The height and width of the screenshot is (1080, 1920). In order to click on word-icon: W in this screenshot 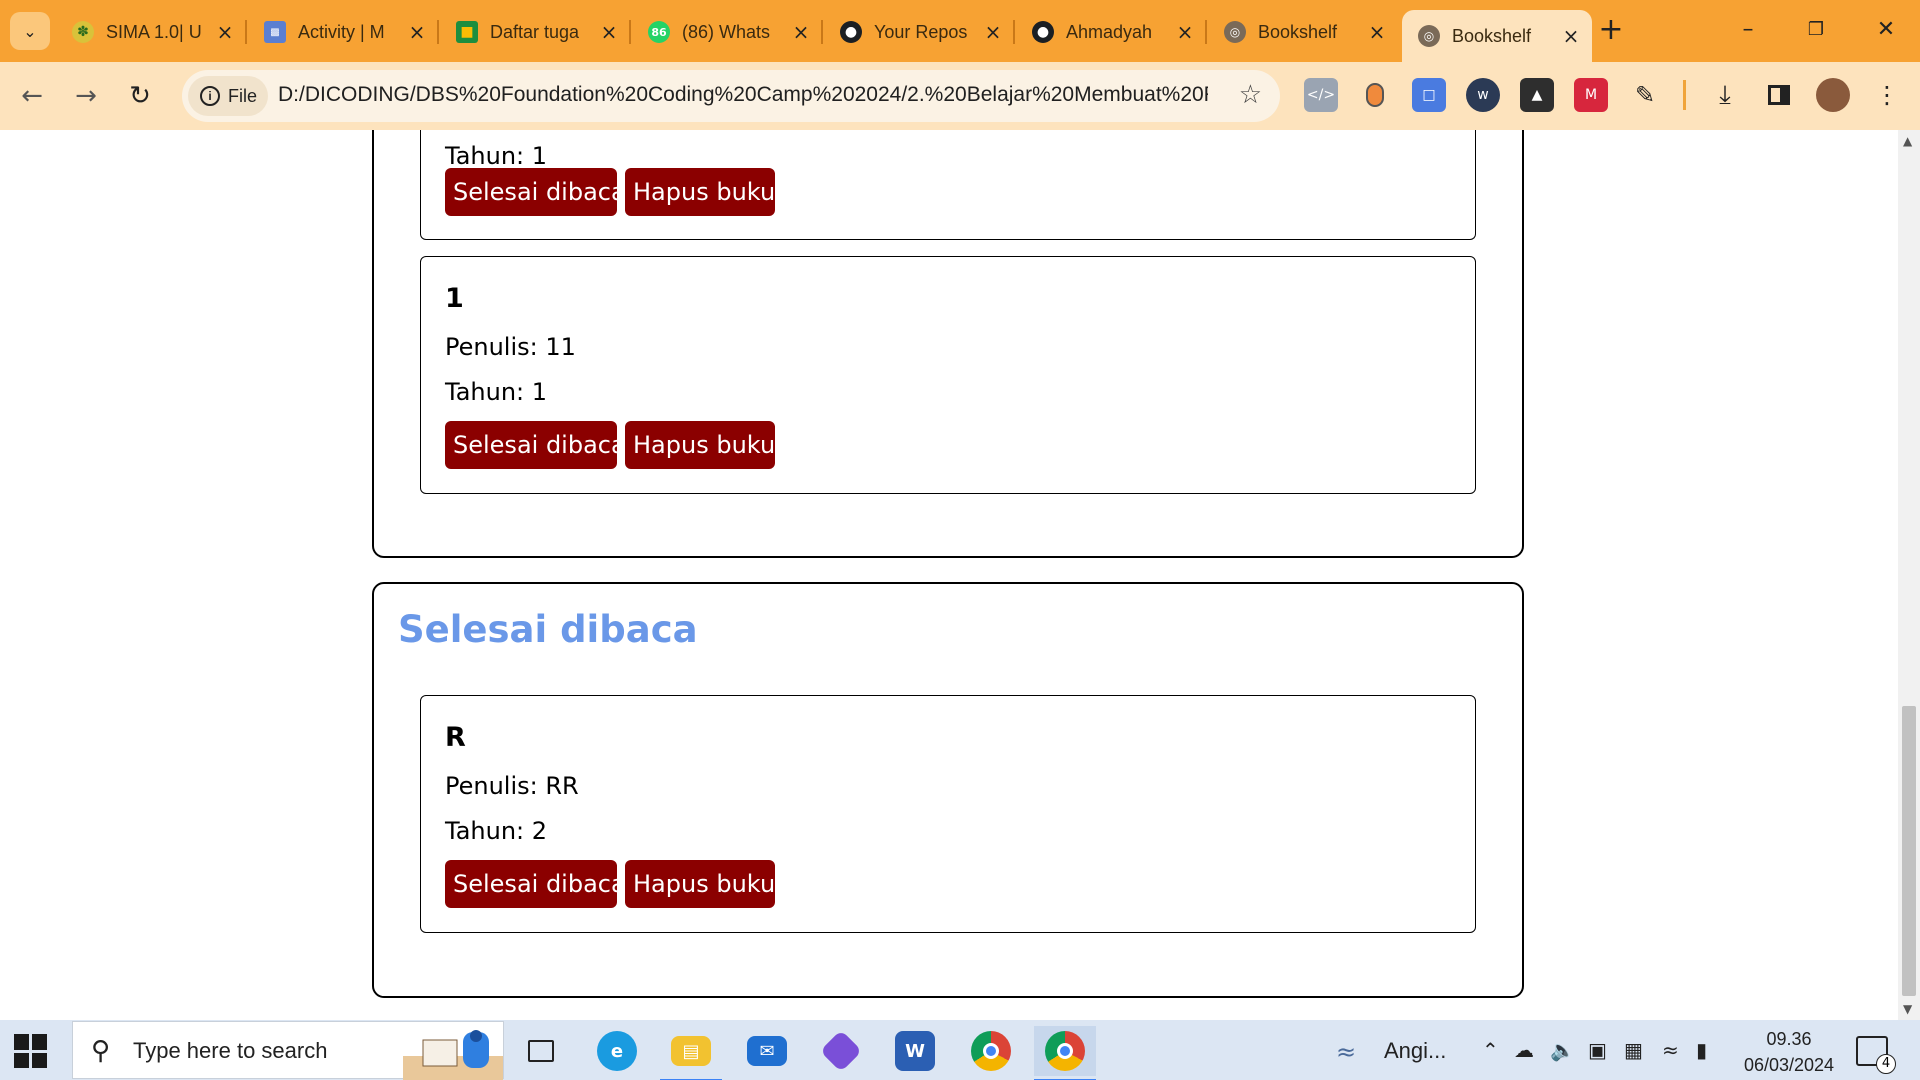, I will do `click(915, 1051)`.